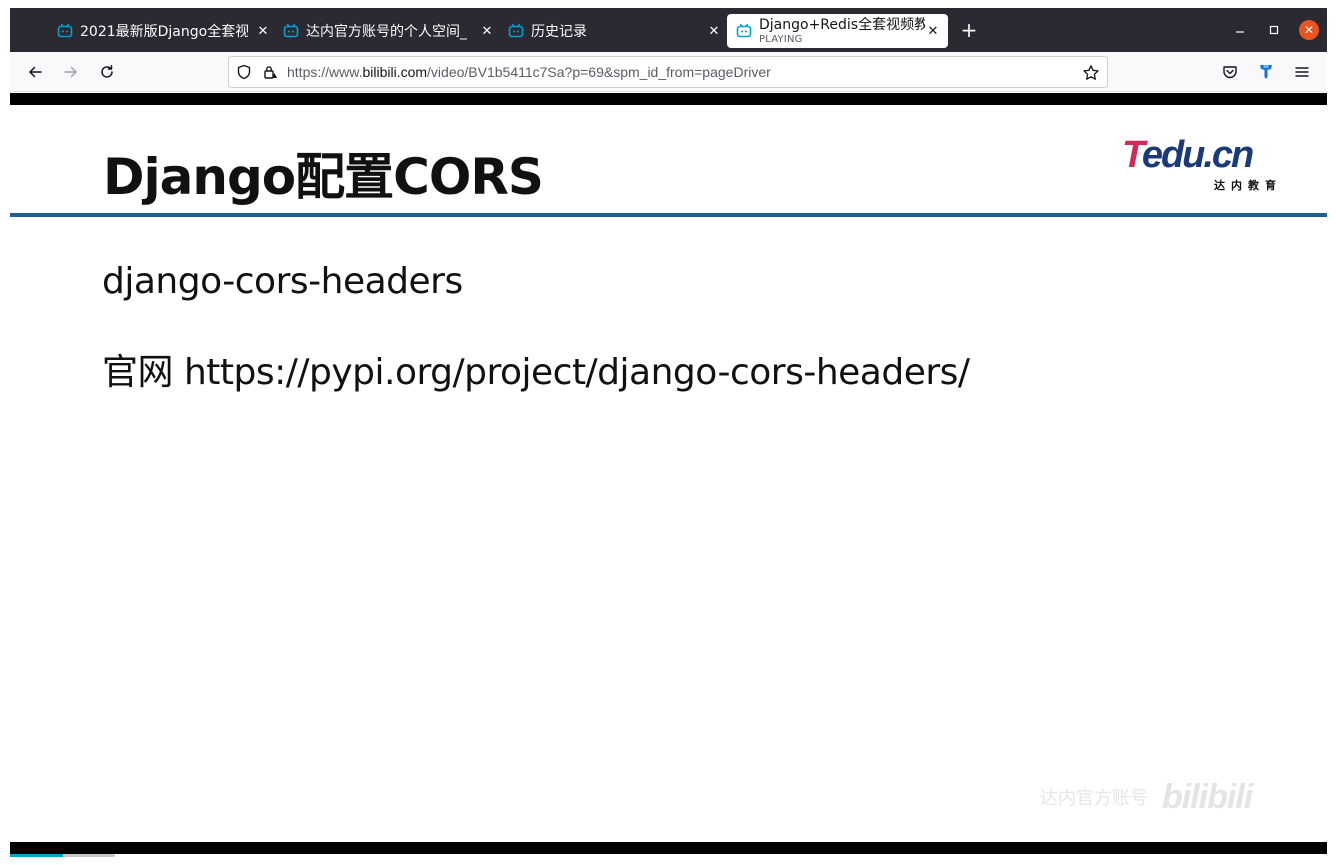  I want to click on tab-django-redis-playing: Django+Redis全套视频教 PLAYING ✕, so click(837, 31).